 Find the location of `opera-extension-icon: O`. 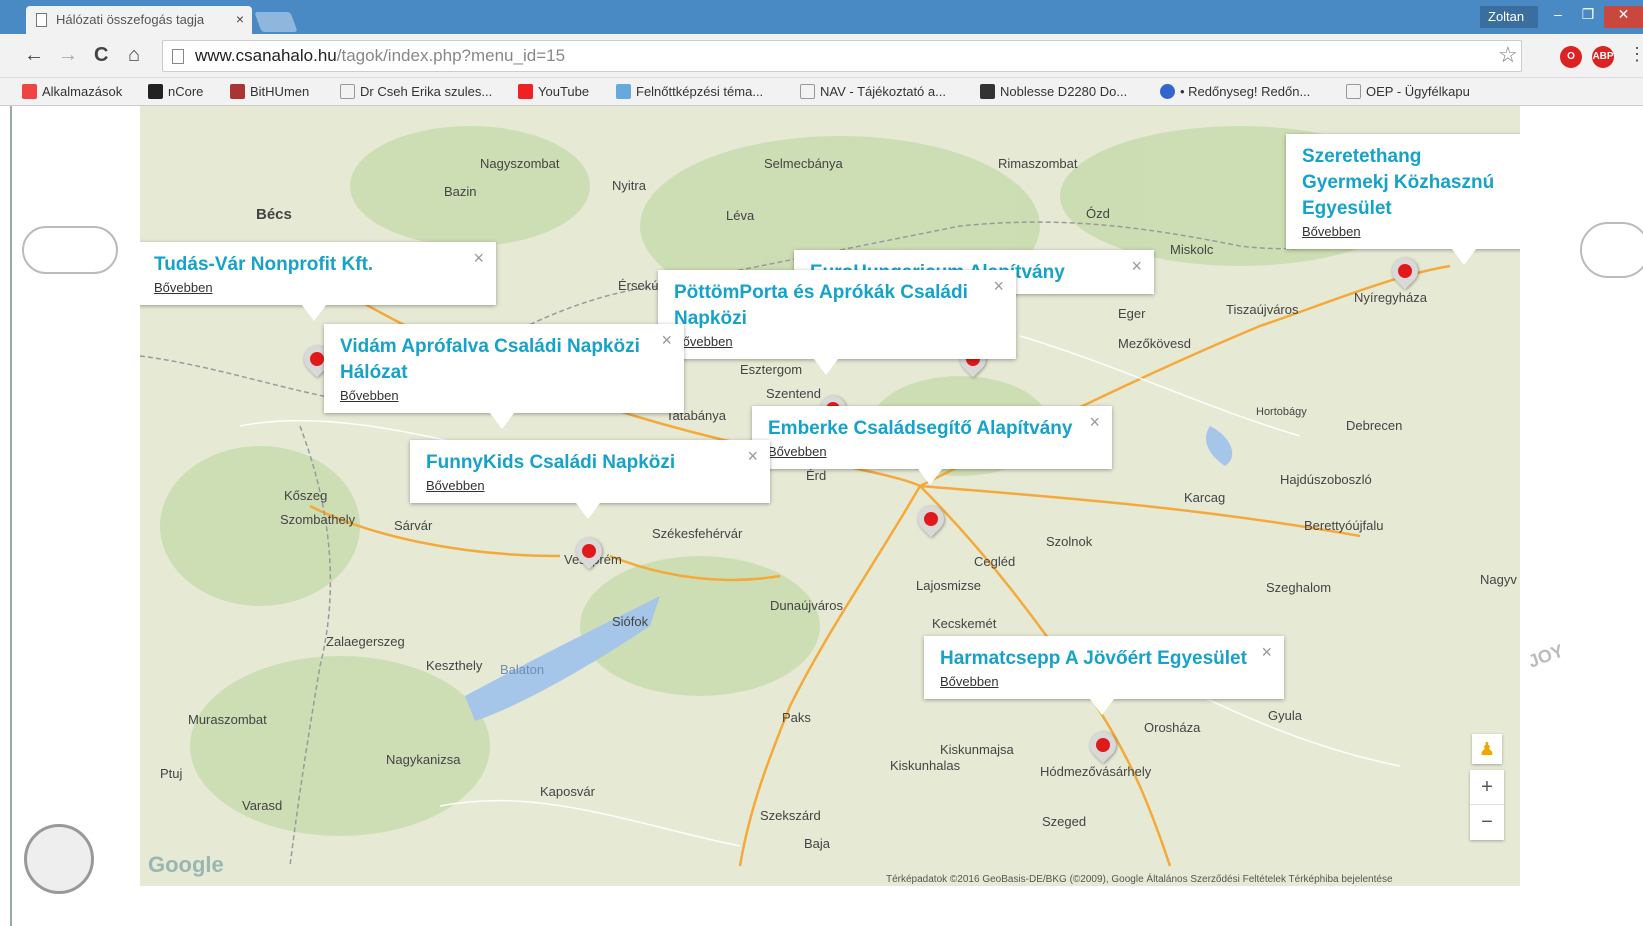

opera-extension-icon: O is located at coordinates (1571, 57).